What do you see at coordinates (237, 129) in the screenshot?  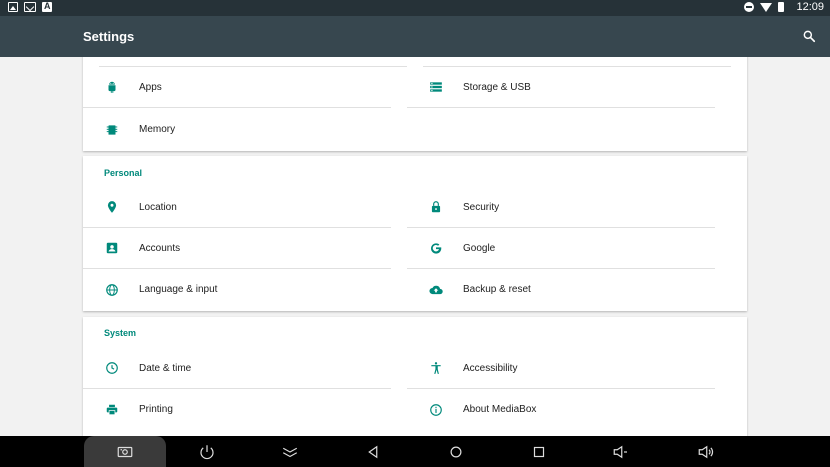 I see `settings-item-memory: Memory` at bounding box center [237, 129].